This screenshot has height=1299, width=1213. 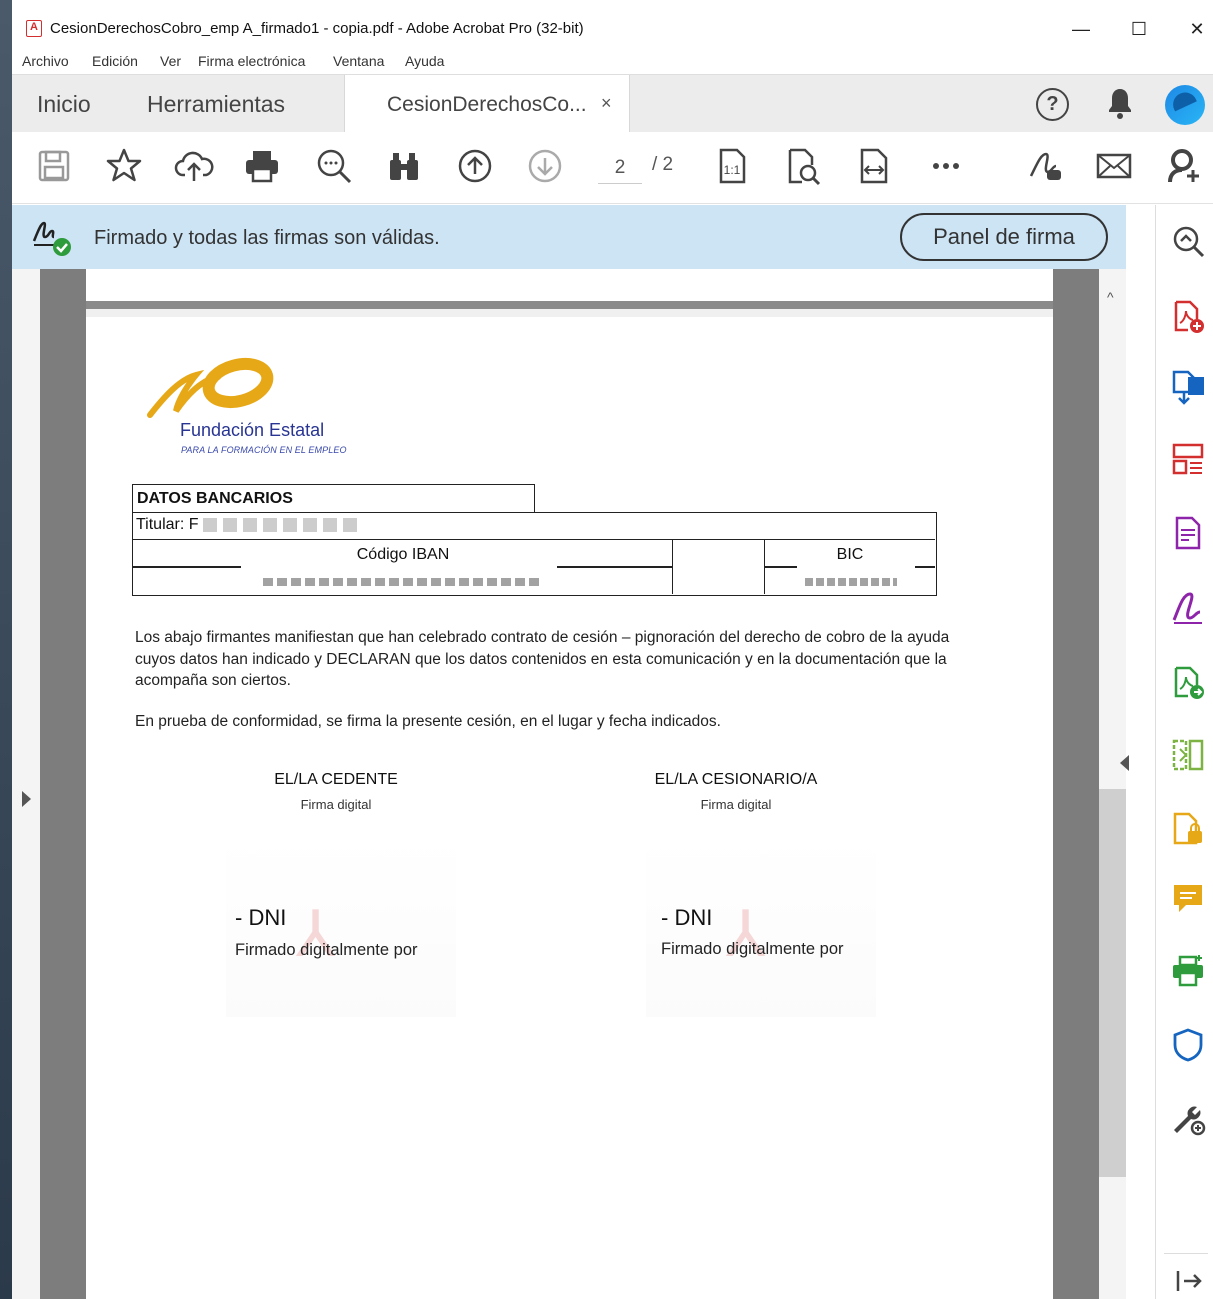 I want to click on right-tools-pane, so click(x=1184, y=752).